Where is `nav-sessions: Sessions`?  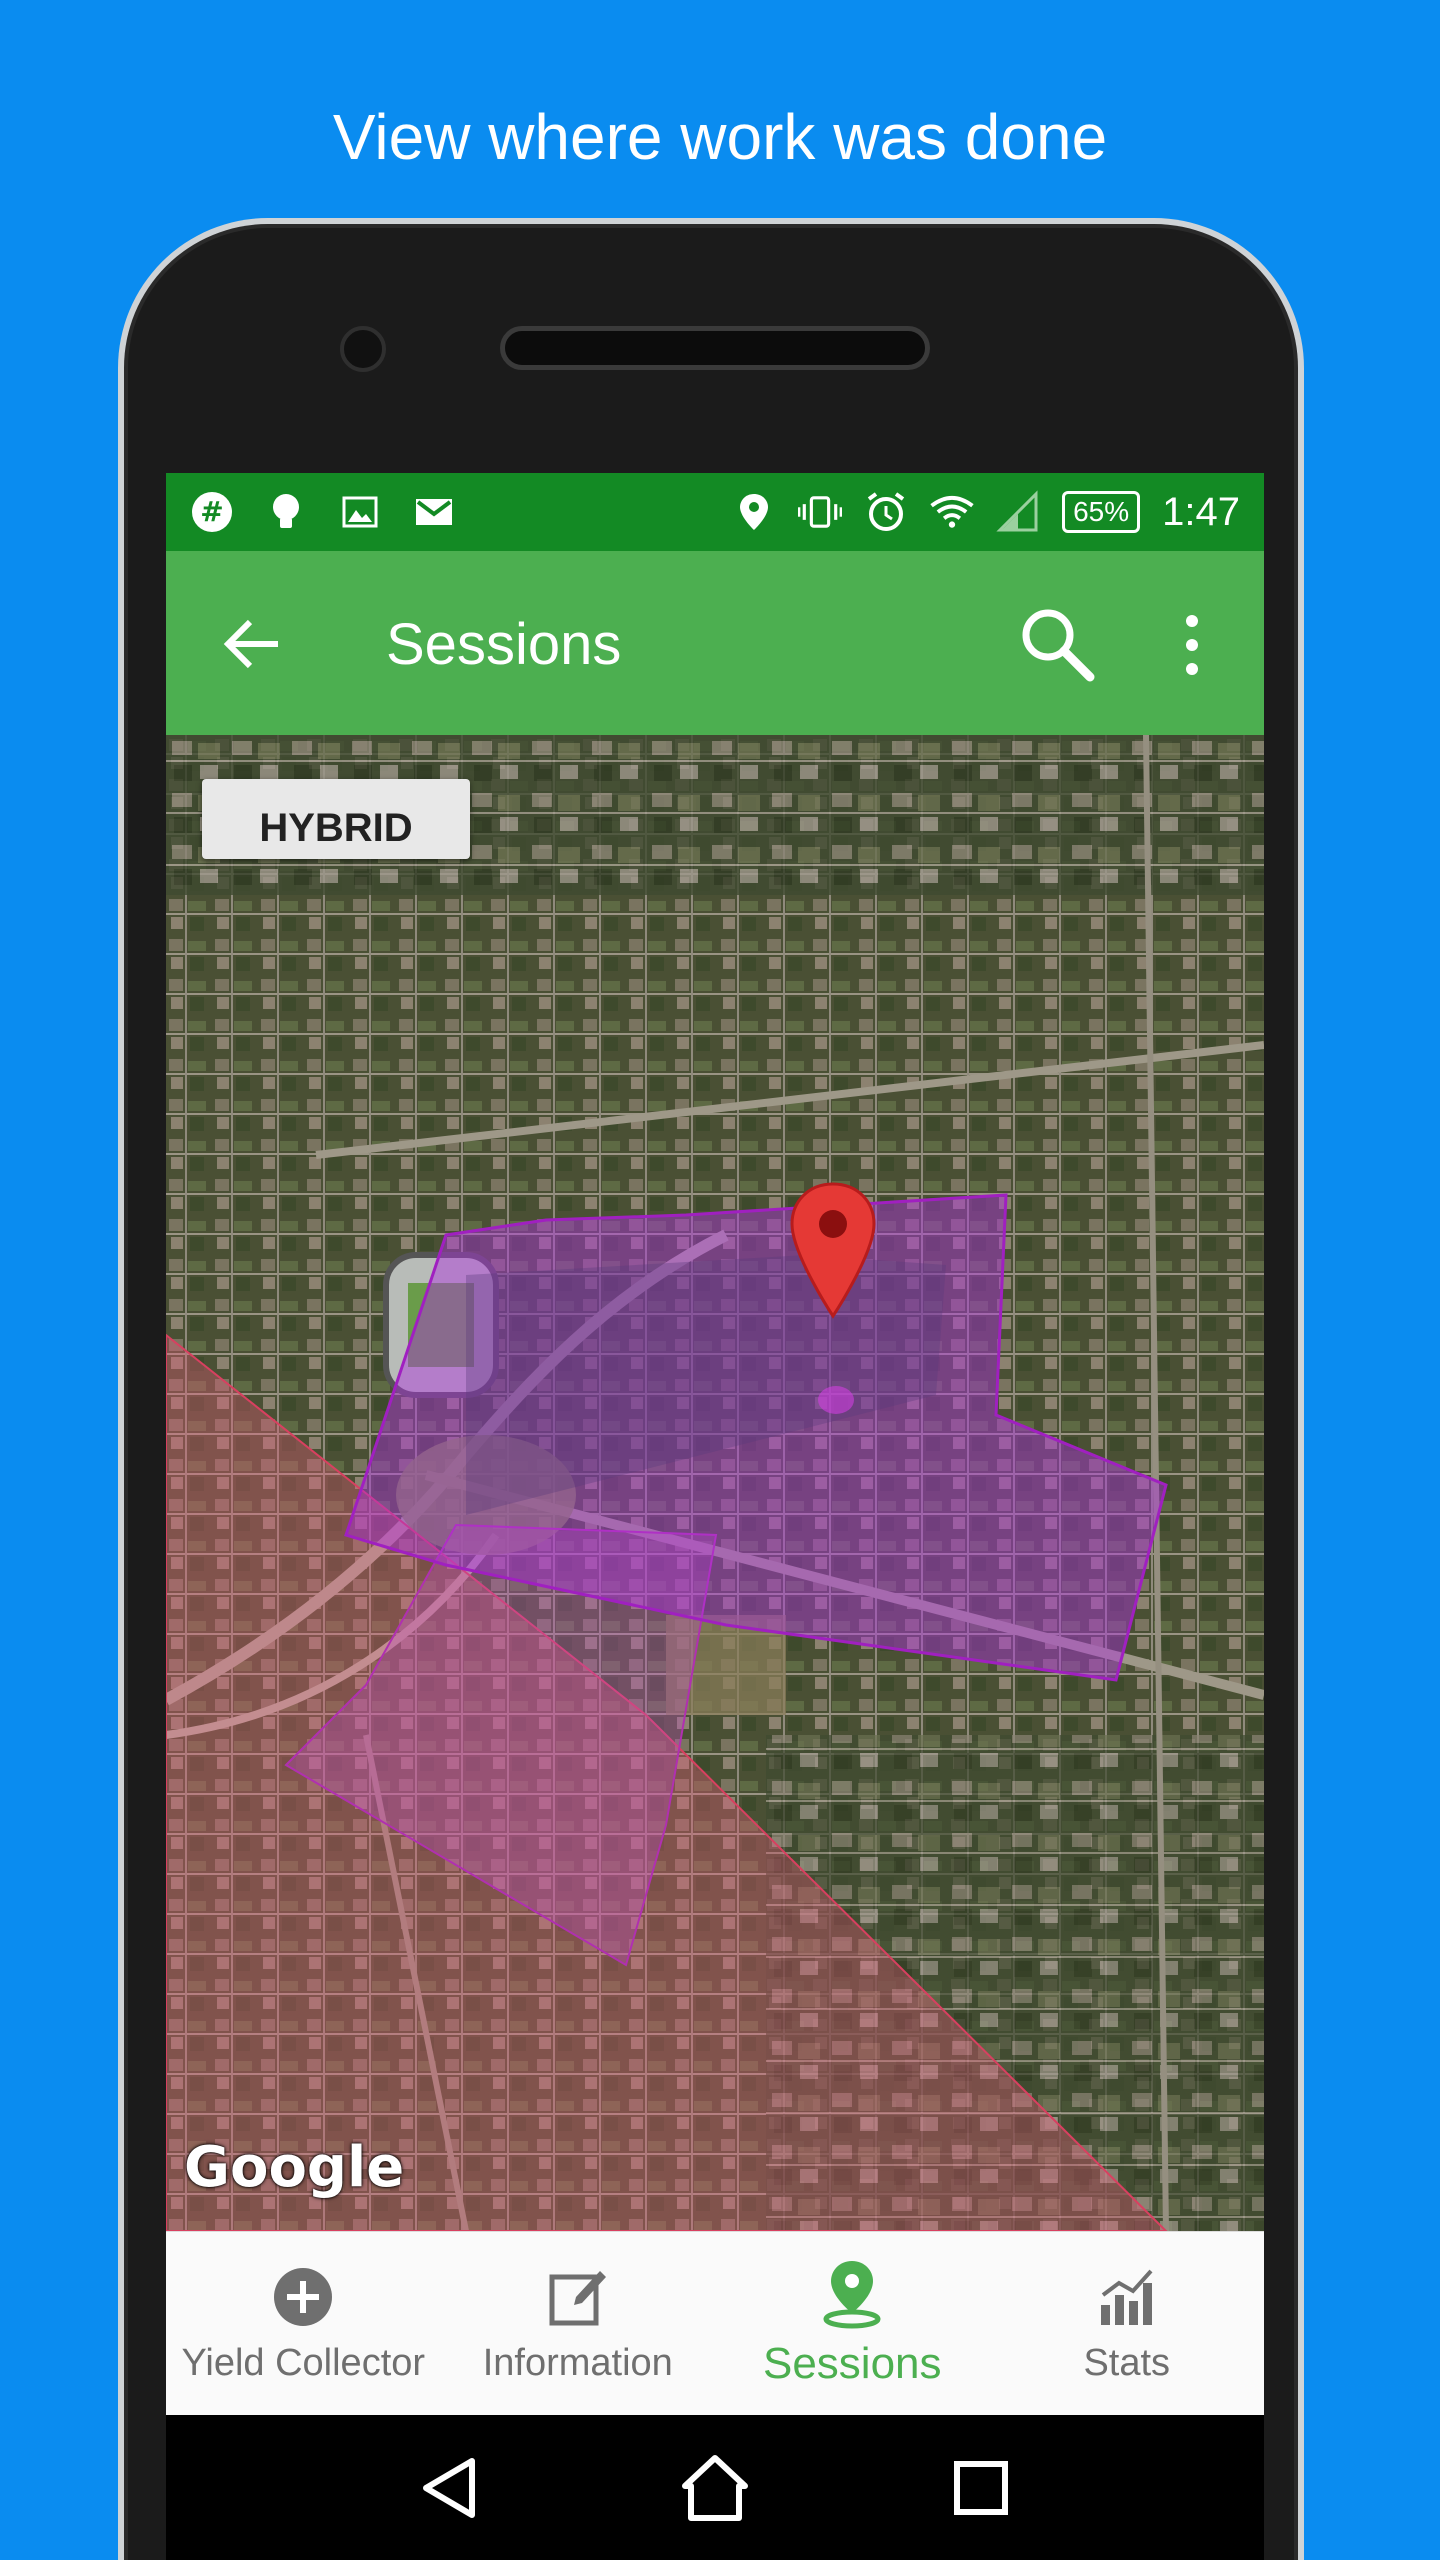 nav-sessions: Sessions is located at coordinates (852, 2323).